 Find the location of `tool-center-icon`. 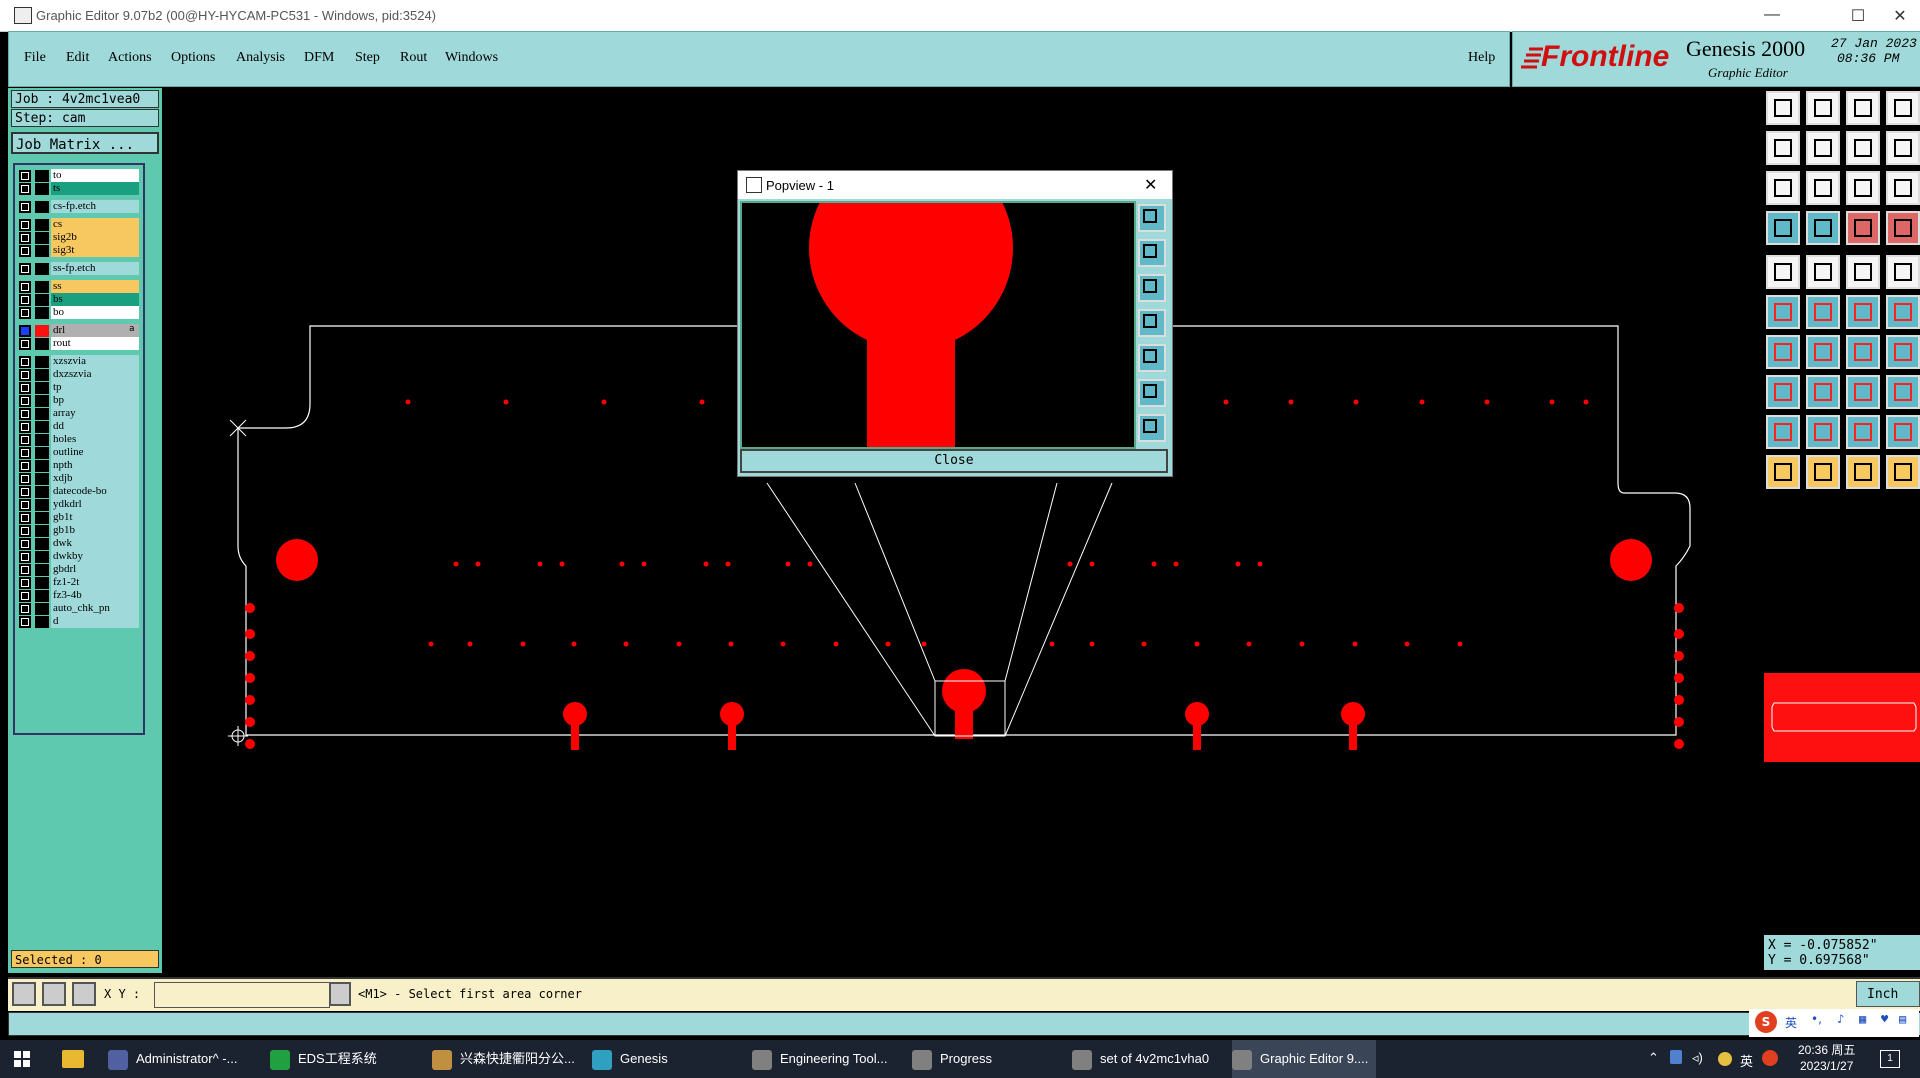

tool-center-icon is located at coordinates (1823, 188).